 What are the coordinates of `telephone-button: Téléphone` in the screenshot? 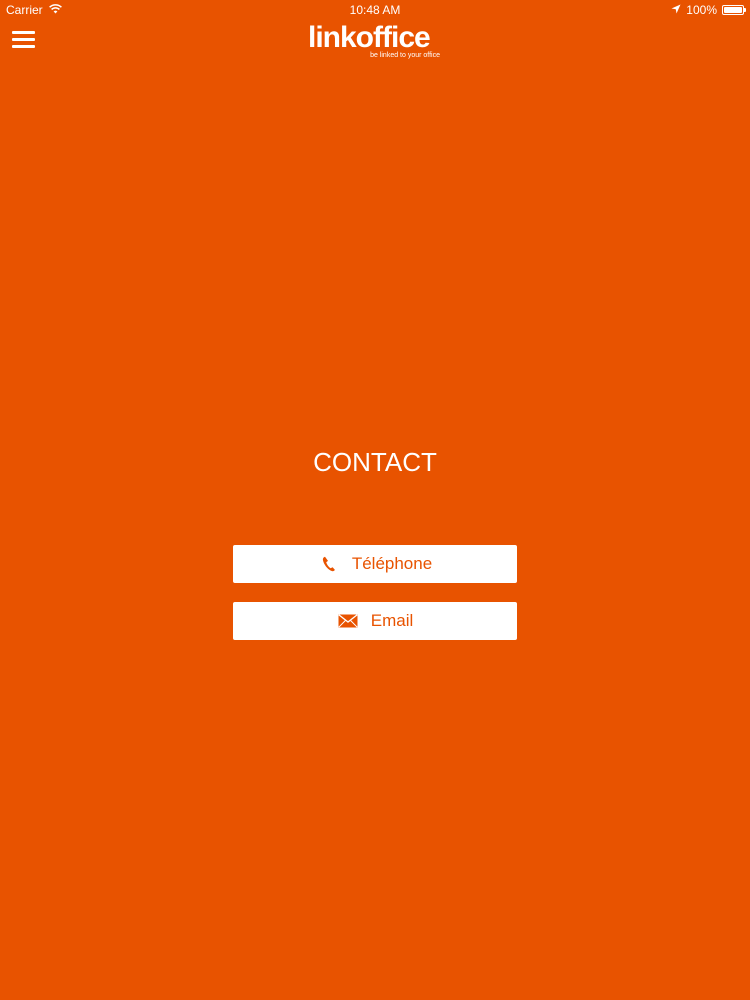 It's located at (375, 564).